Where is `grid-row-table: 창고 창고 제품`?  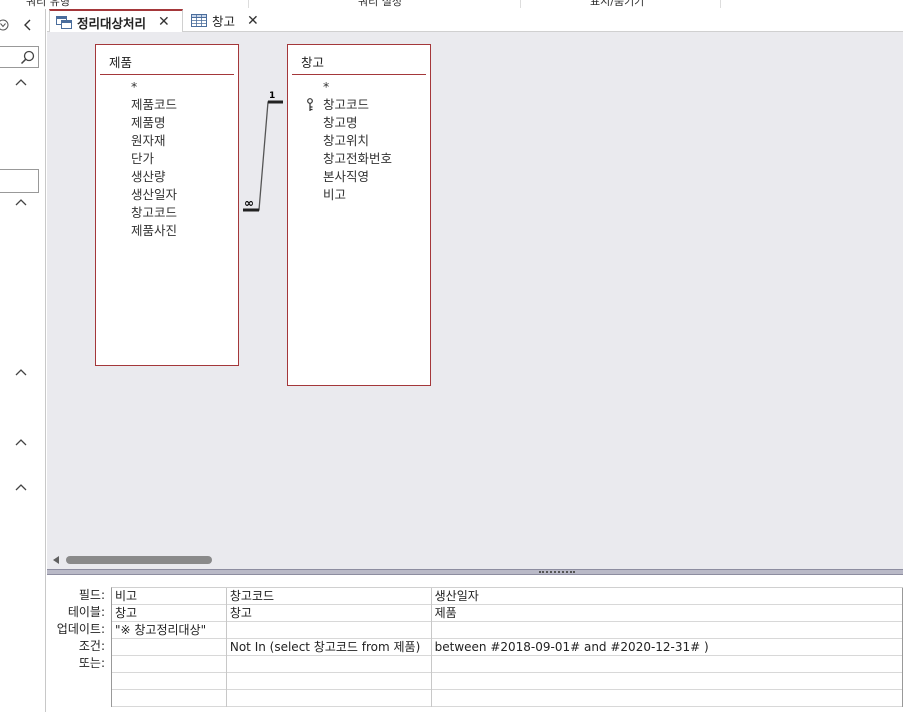 grid-row-table: 창고 창고 제품 is located at coordinates (507, 613).